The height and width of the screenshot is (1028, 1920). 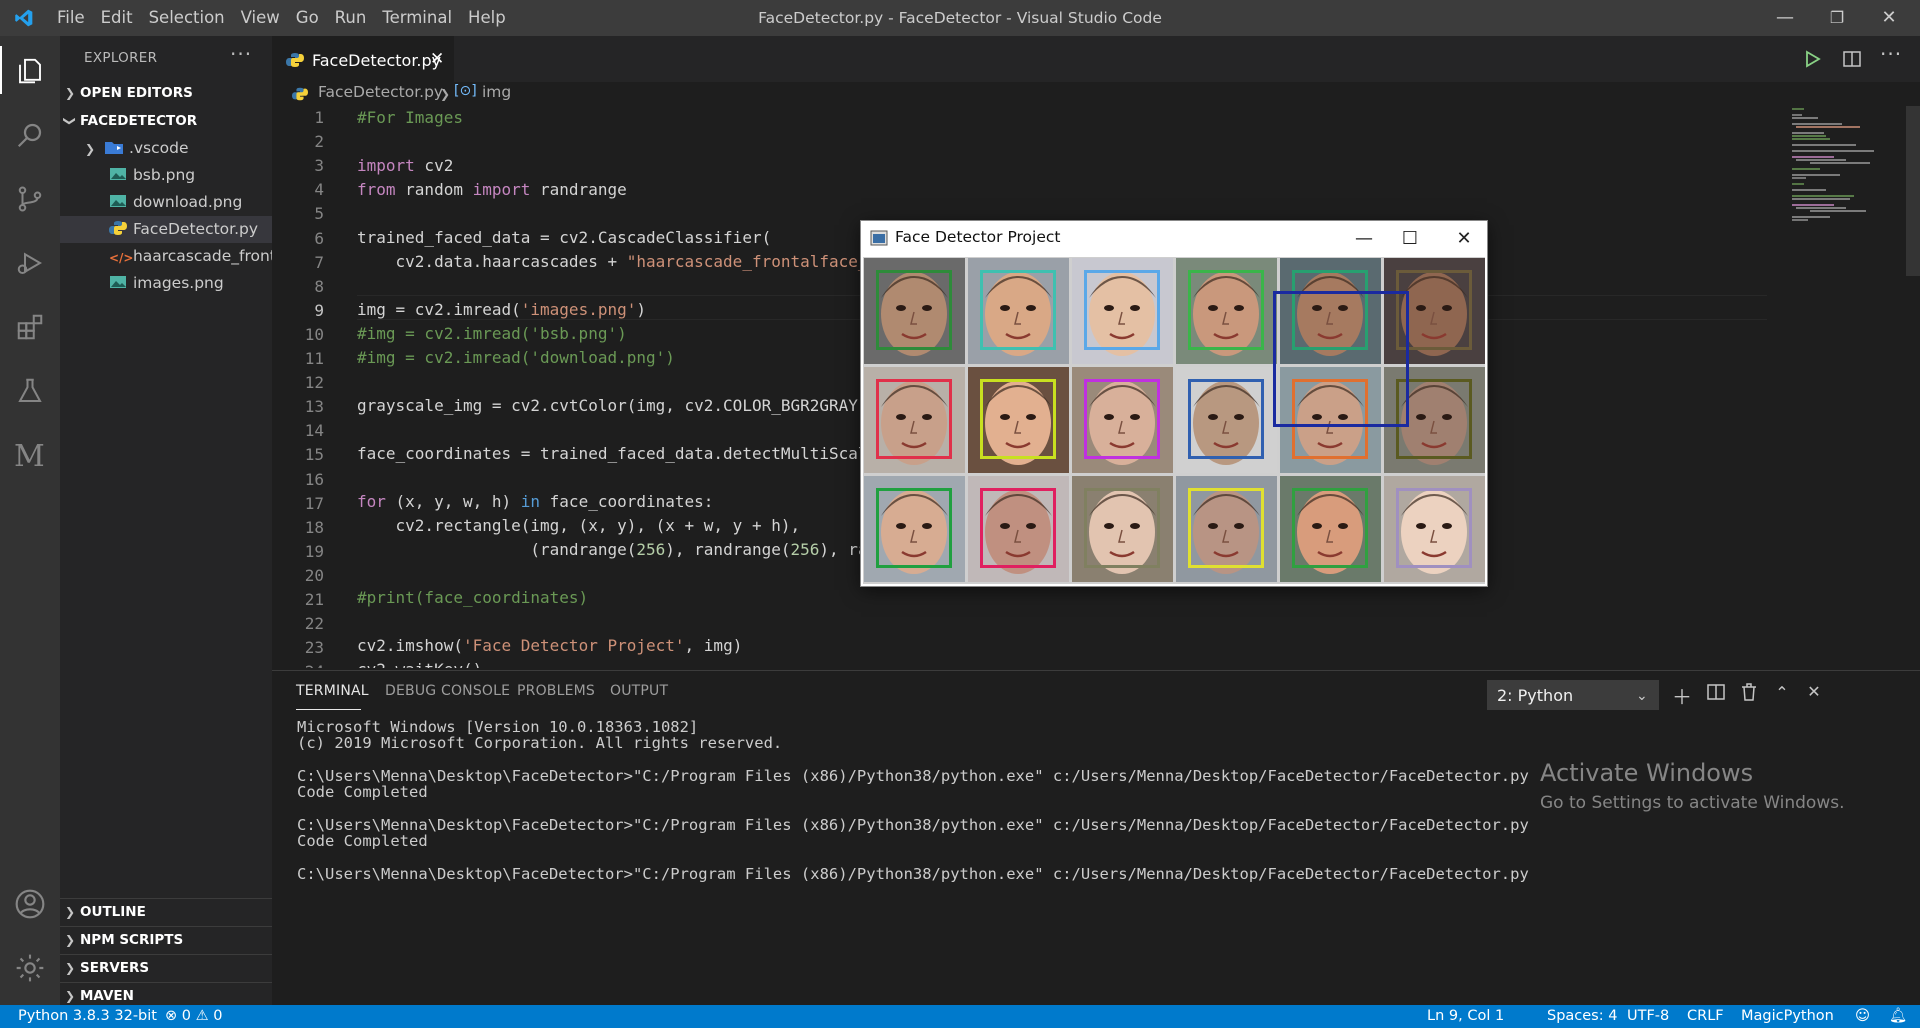 I want to click on trash-icon, so click(x=1749, y=692).